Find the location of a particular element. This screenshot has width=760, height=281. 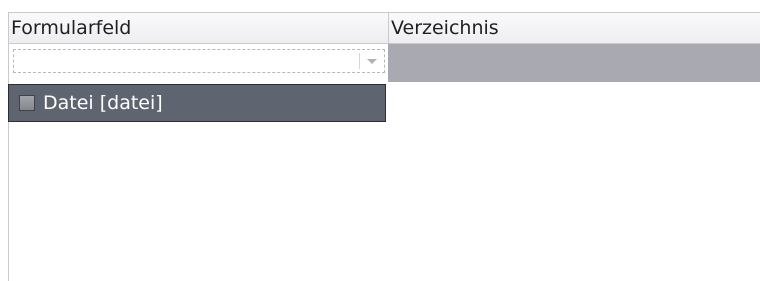

dropdown-separator is located at coordinates (359, 61).